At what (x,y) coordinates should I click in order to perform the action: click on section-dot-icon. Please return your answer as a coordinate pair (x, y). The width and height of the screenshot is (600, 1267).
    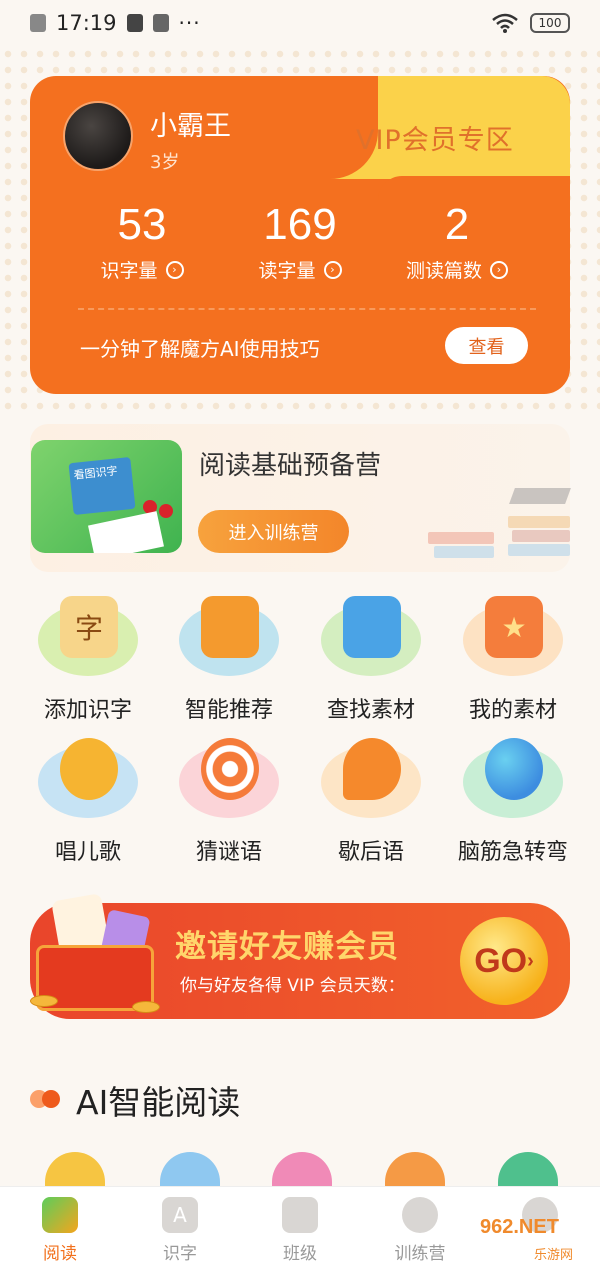
    Looking at the image, I should click on (51, 1099).